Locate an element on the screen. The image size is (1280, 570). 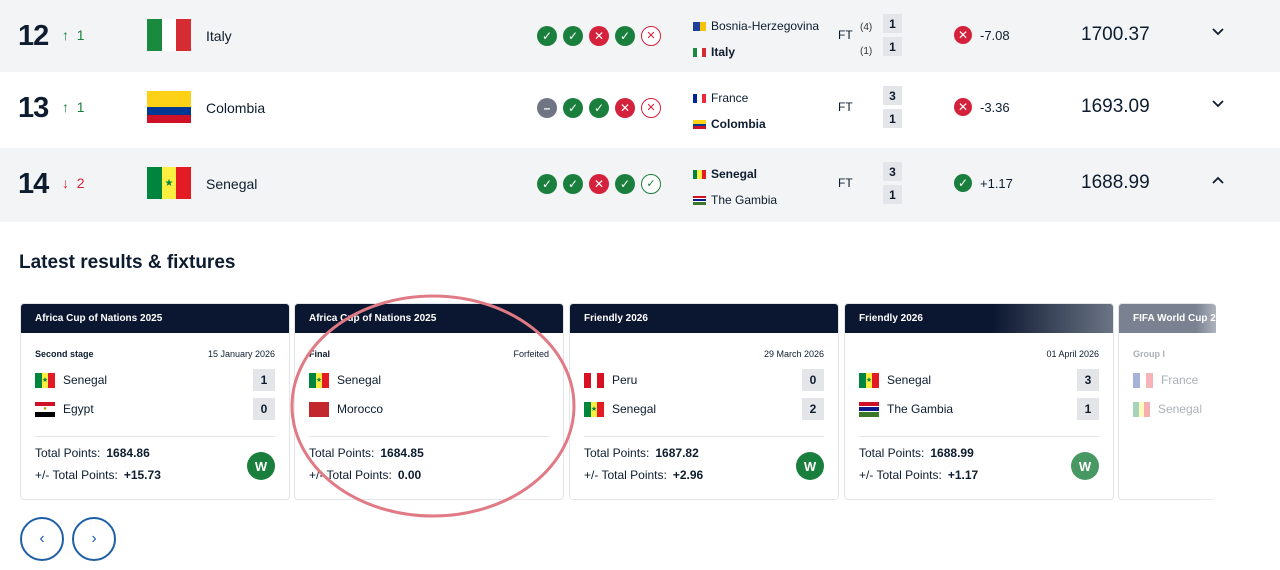
rank-number: 14 is located at coordinates (33, 184).